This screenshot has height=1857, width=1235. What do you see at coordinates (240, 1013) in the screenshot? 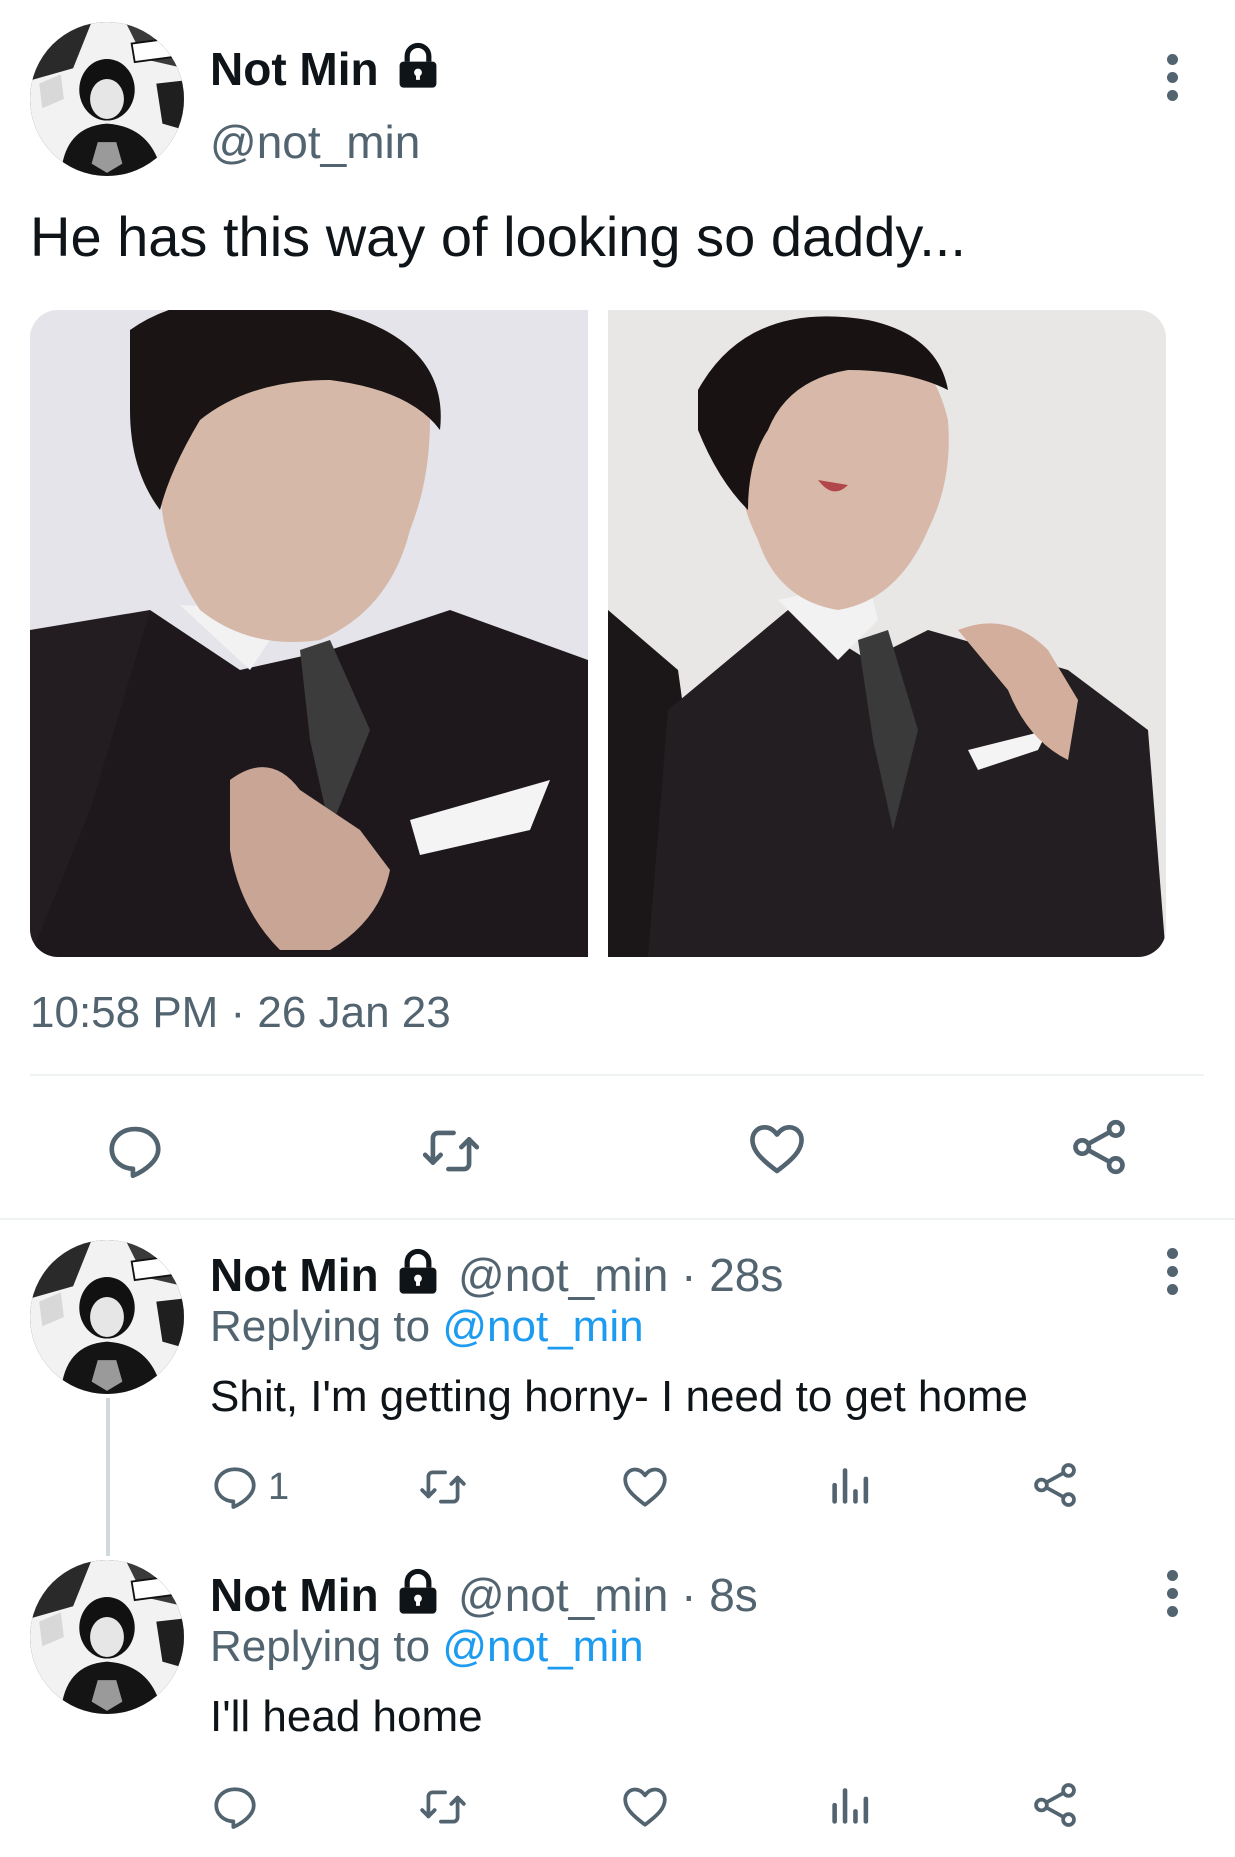
I see `tweet-timestamp: 10:58 PM · 26 Jan 23` at bounding box center [240, 1013].